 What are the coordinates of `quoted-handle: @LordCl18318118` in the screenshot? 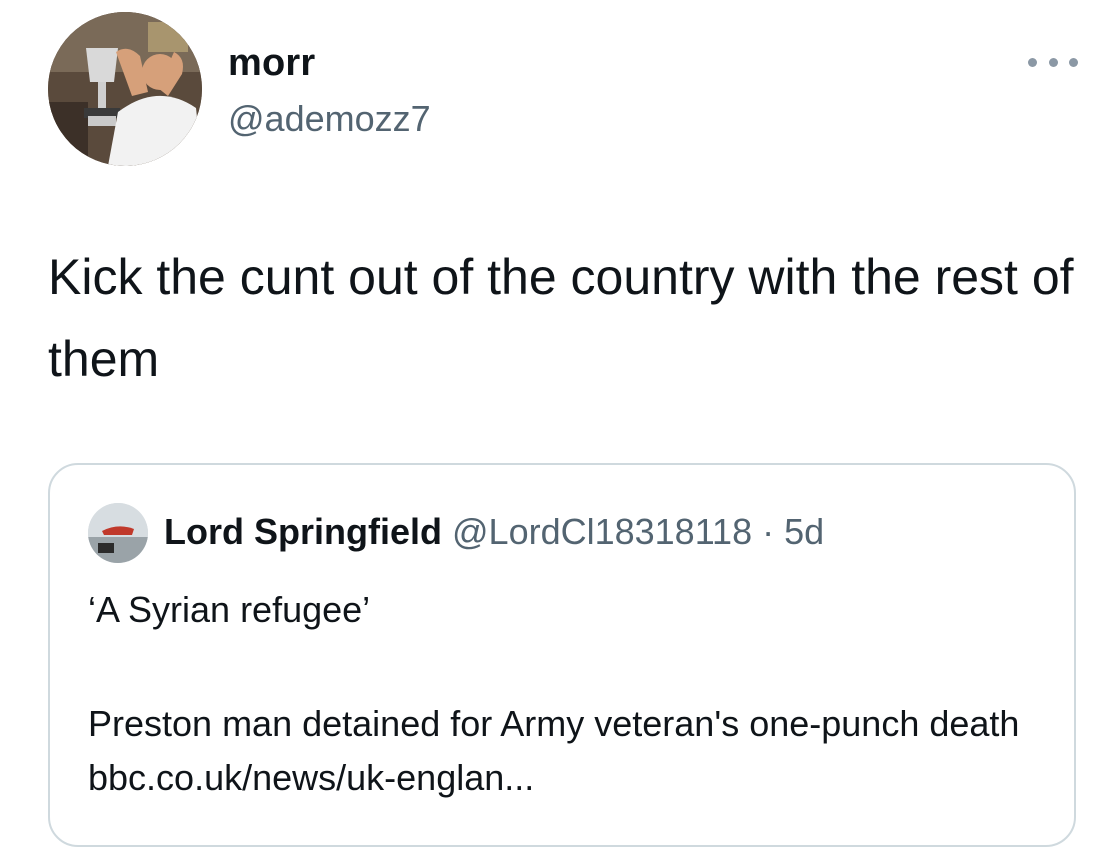 It's located at (602, 531).